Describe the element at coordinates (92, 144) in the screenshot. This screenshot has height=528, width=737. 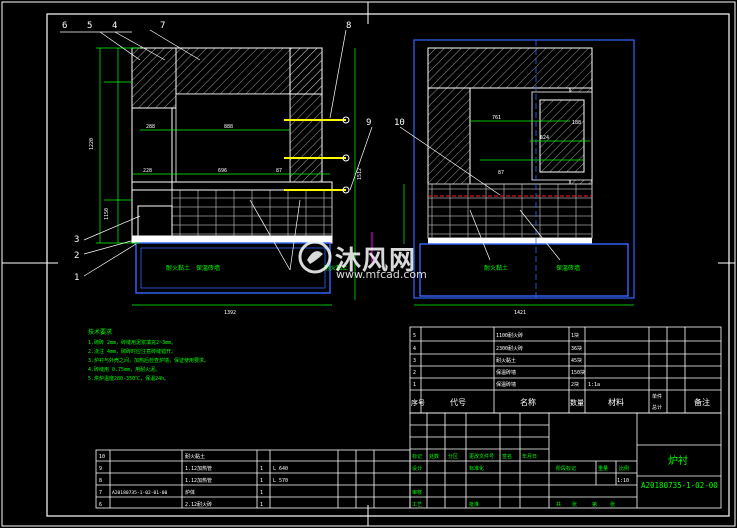
I see `dim-height-left: 1220` at that location.